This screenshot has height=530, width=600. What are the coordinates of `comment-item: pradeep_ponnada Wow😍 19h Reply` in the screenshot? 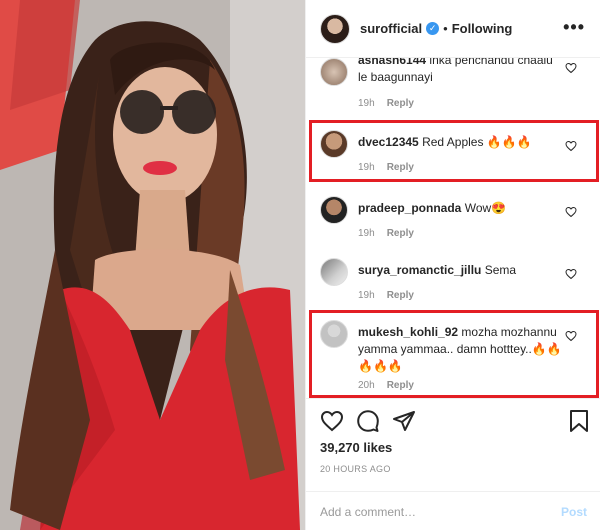 It's located at (453, 224).